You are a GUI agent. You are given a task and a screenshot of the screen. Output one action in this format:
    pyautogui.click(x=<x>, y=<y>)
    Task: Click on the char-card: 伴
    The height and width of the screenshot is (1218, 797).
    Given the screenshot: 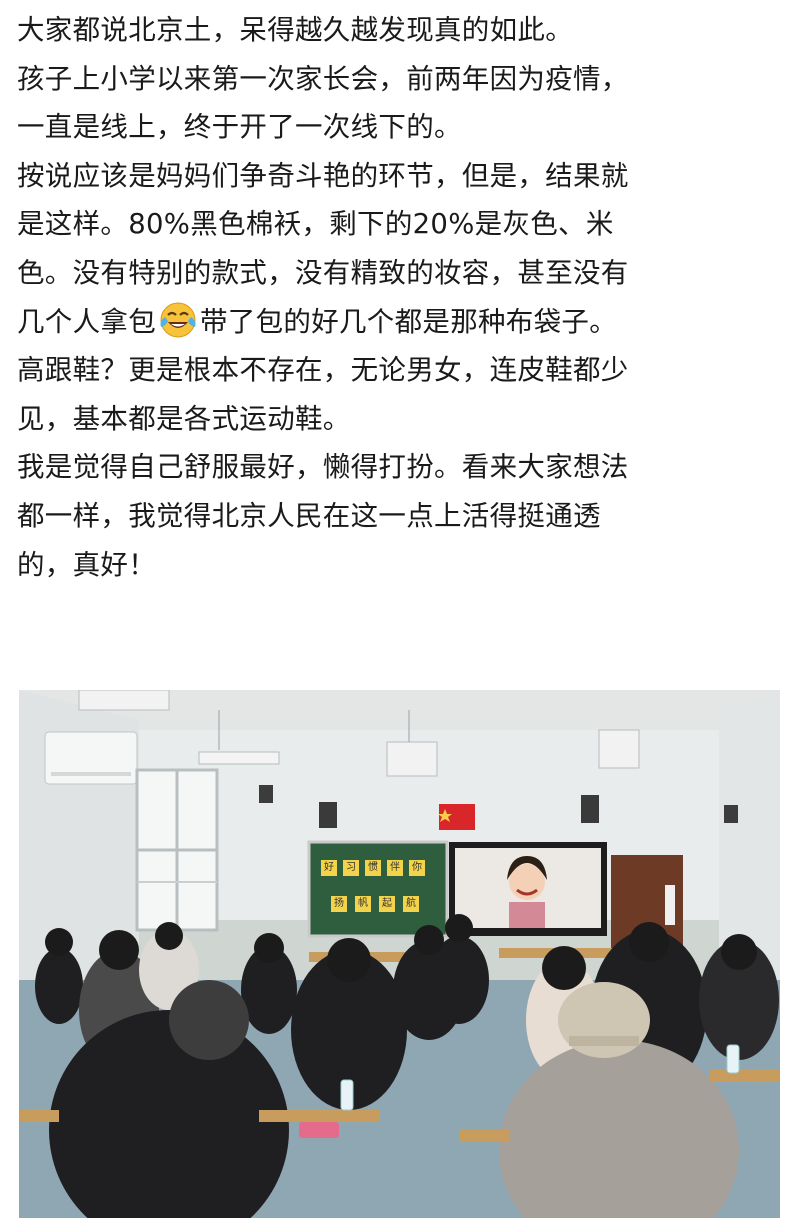 What is the action you would take?
    pyautogui.click(x=395, y=868)
    